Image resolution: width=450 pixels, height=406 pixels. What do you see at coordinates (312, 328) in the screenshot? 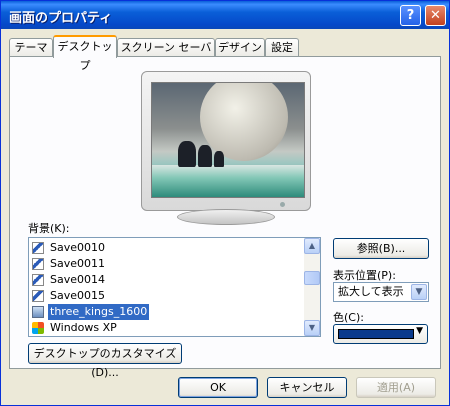
I see `scroll-down-icon: ▼` at bounding box center [312, 328].